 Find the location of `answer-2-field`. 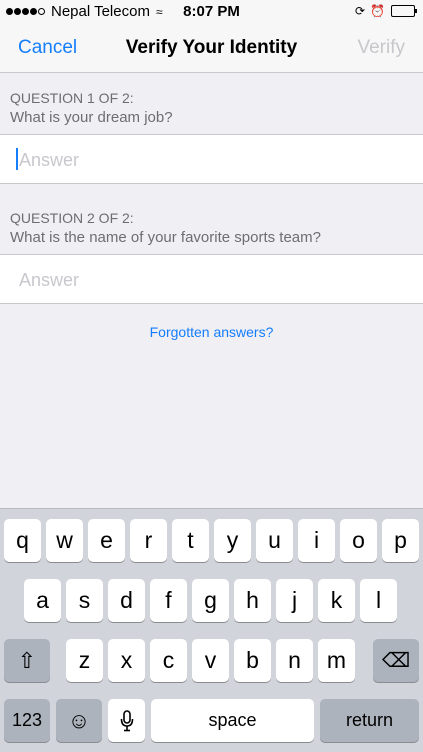

answer-2-field is located at coordinates (214, 280).